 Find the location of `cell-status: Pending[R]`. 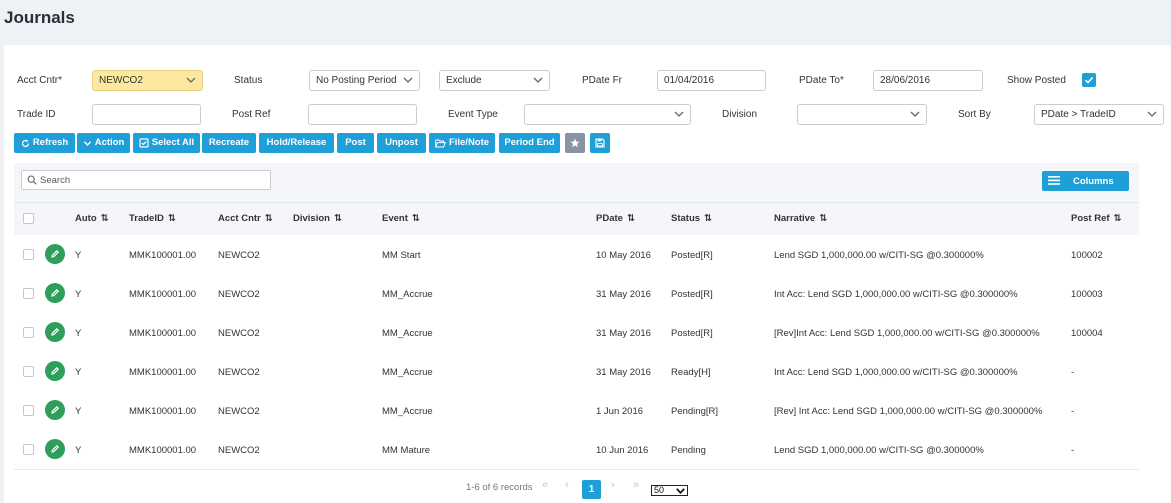

cell-status: Pending[R] is located at coordinates (695, 411).